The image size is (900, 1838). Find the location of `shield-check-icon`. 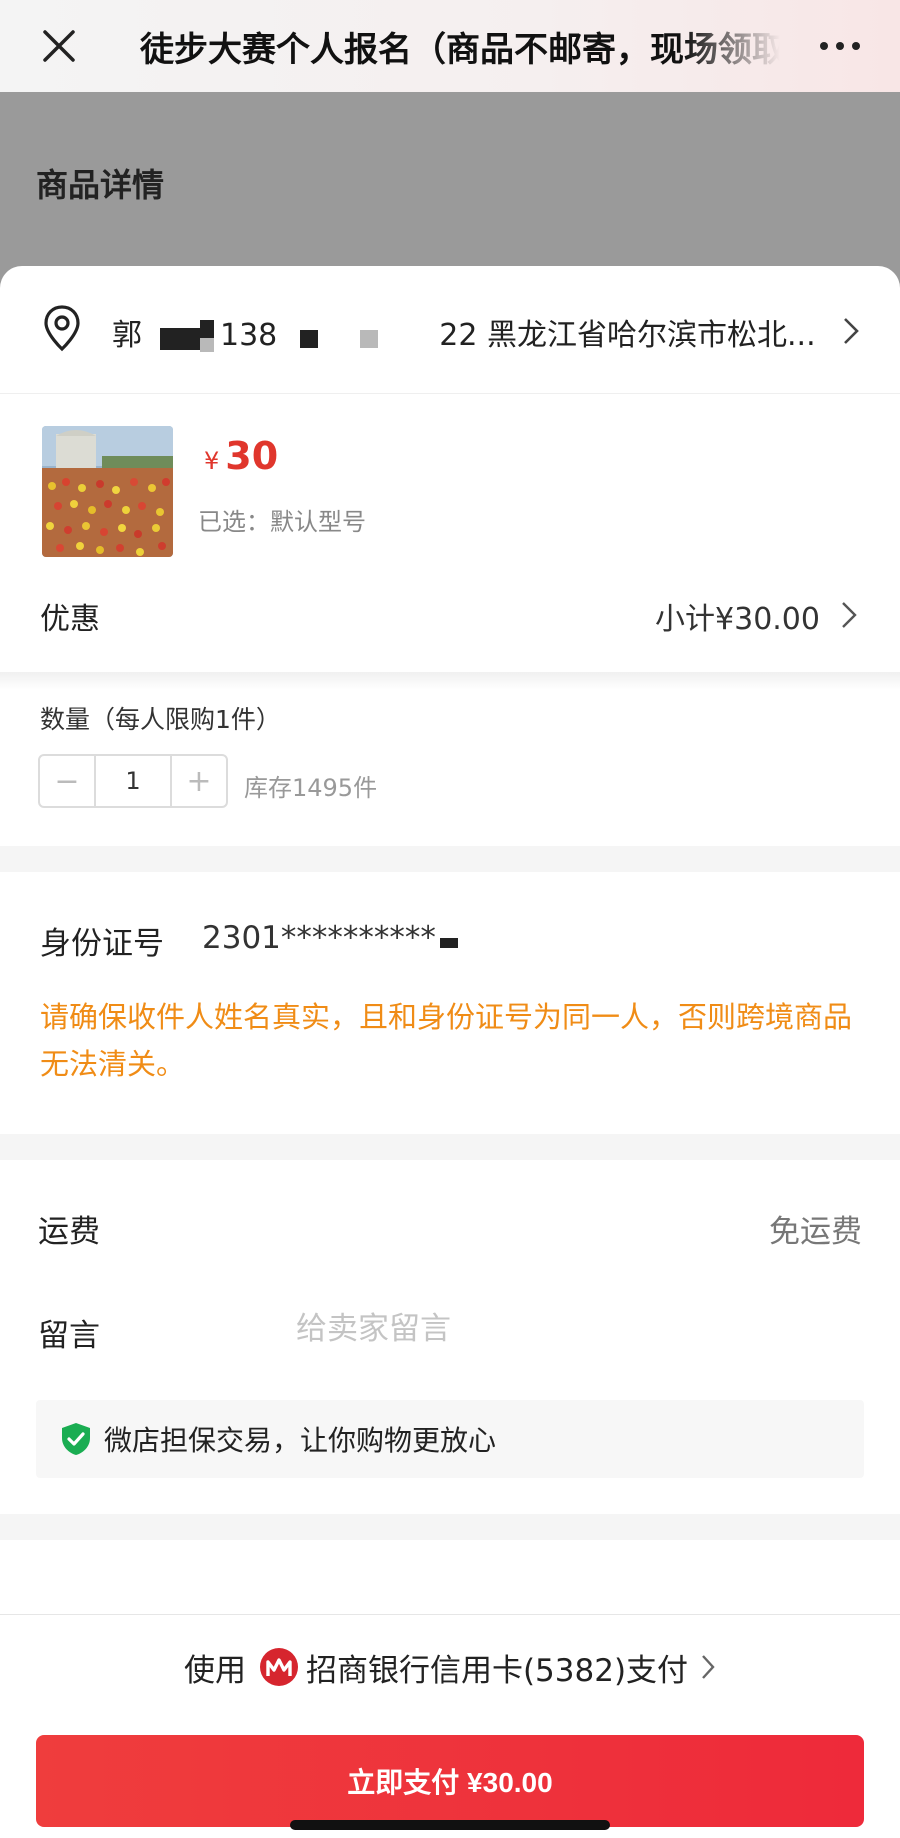

shield-check-icon is located at coordinates (76, 1439).